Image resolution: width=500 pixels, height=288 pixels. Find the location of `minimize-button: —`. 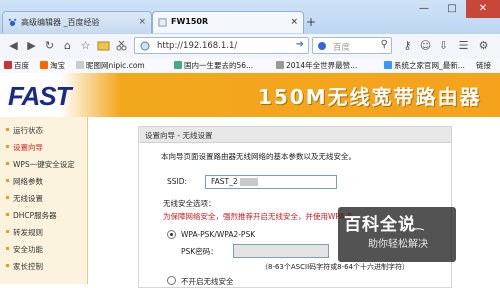

minimize-button: — is located at coordinates (424, 9).